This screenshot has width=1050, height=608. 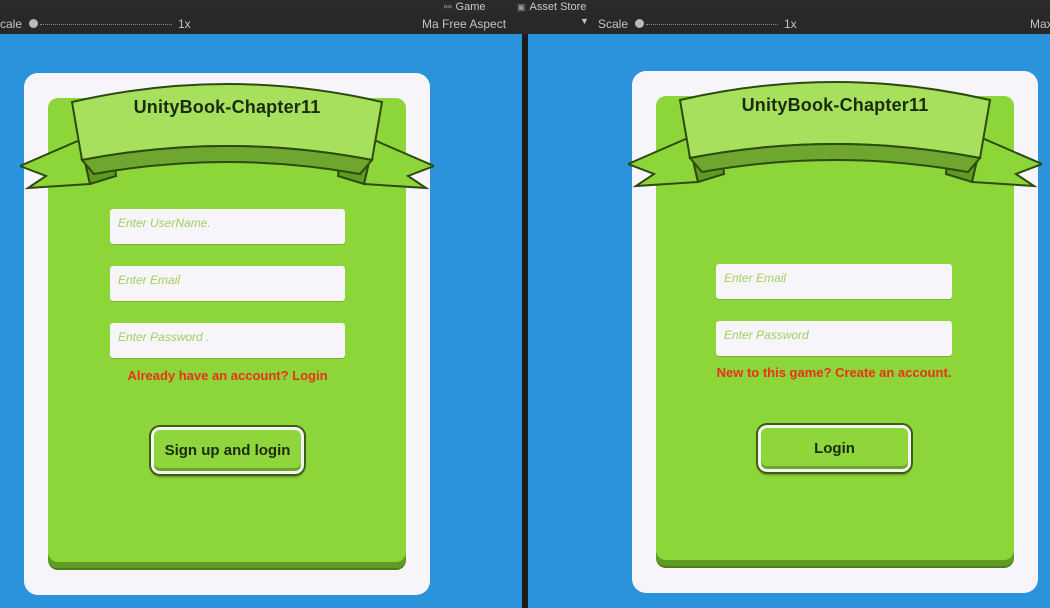 I want to click on login-switch-link: Already have an account? Login, so click(x=227, y=375).